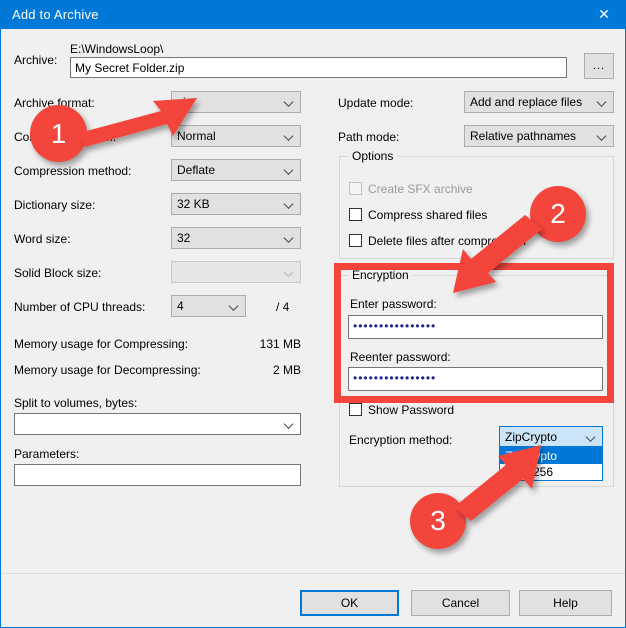  I want to click on cpu-threads-combo: 4, so click(208, 306).